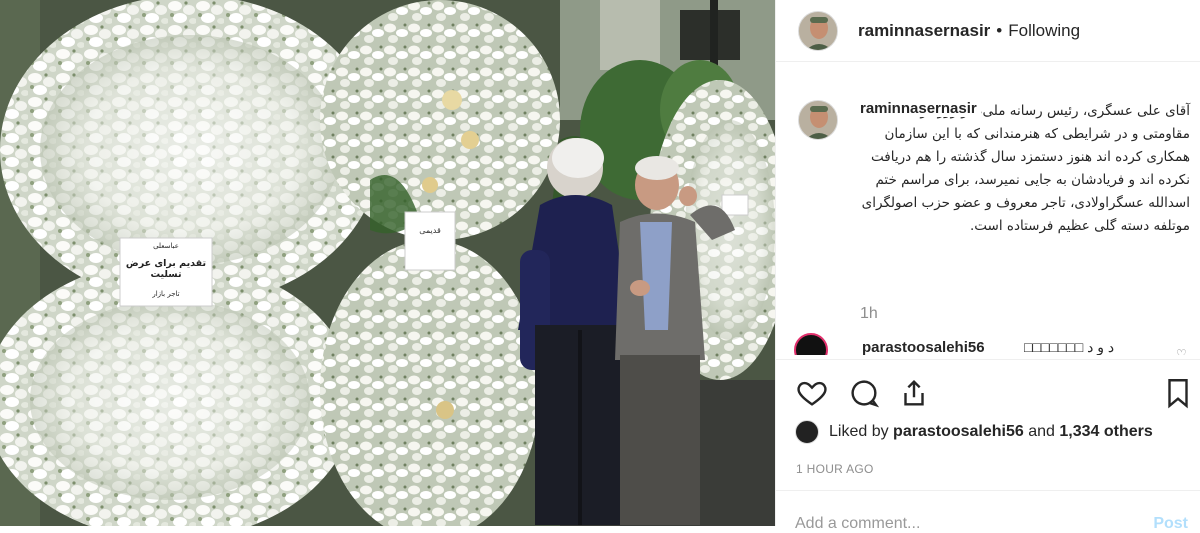 The width and height of the screenshot is (1200, 533). Describe the element at coordinates (920, 108) in the screenshot. I see `caption-username: raminnasernasir` at that location.